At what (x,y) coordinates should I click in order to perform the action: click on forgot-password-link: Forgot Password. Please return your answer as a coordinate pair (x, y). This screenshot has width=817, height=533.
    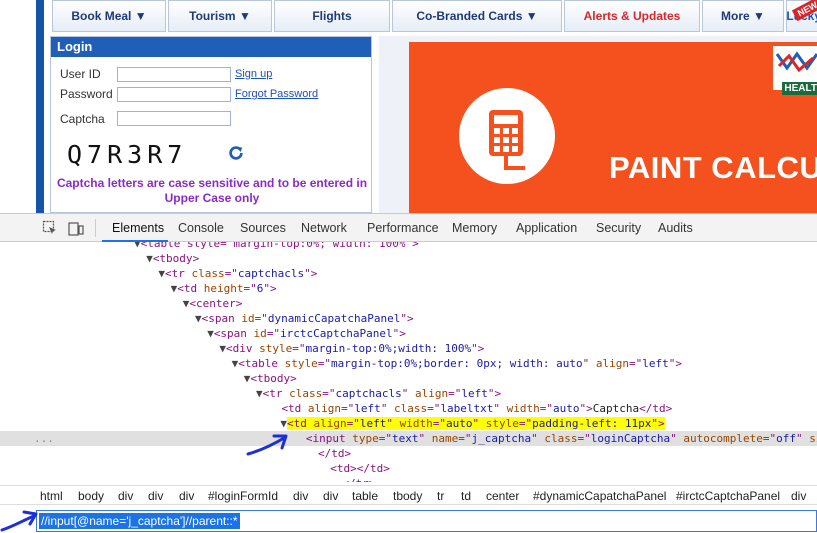
    Looking at the image, I should click on (276, 94).